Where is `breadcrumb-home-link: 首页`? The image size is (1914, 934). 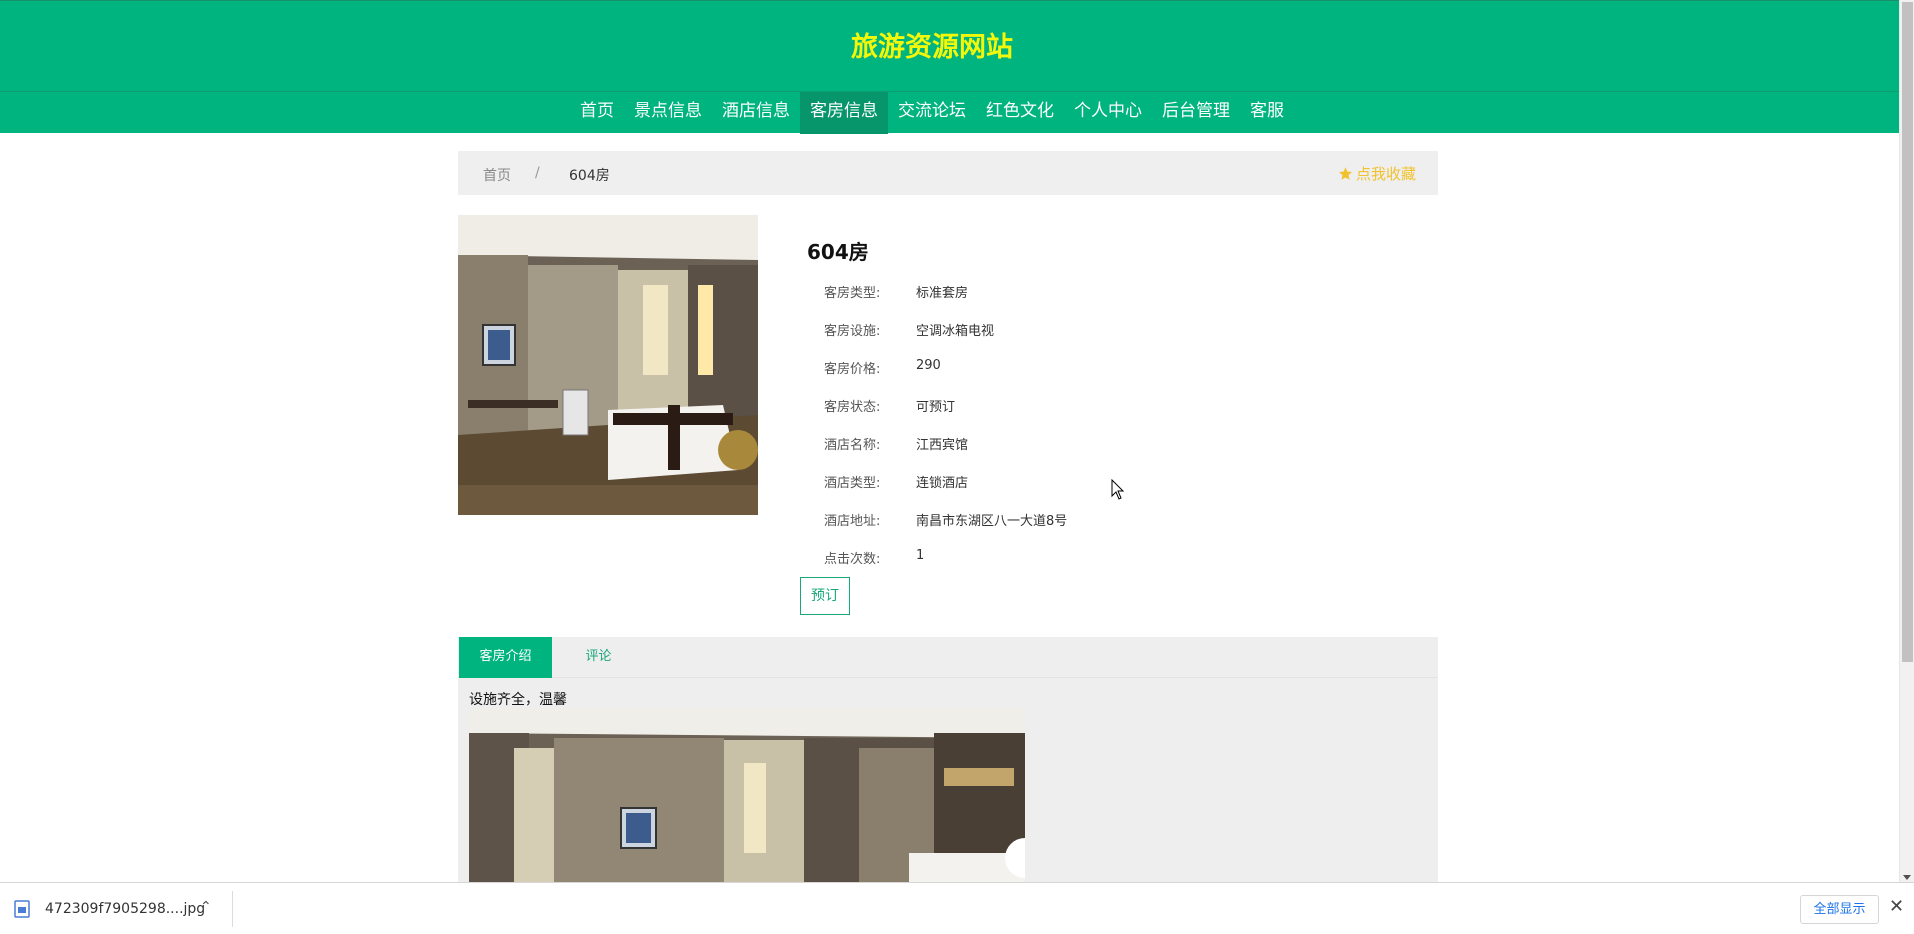
breadcrumb-home-link: 首页 is located at coordinates (497, 175).